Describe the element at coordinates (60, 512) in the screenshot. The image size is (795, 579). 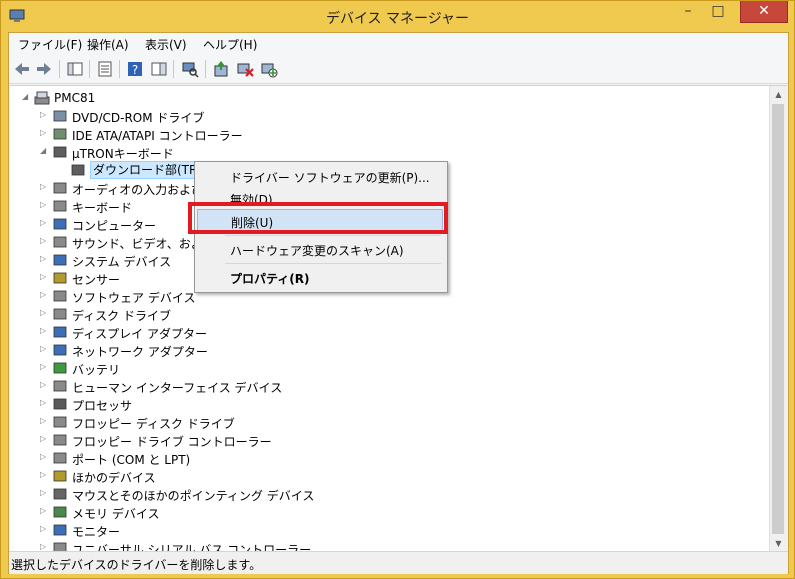
I see `memory-device-icon` at that location.